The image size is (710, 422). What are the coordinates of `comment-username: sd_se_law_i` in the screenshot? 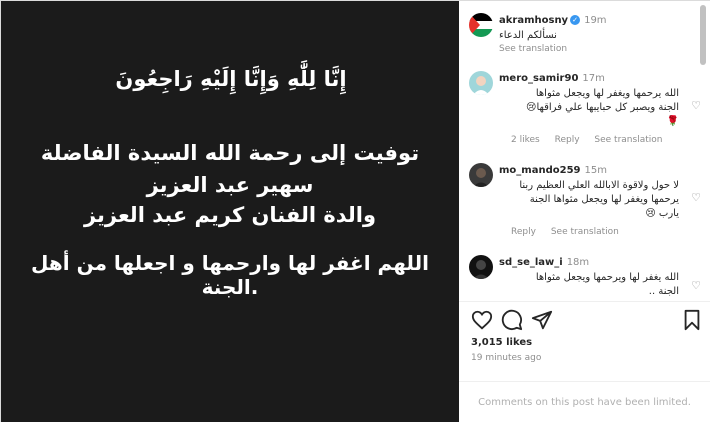 It's located at (531, 262).